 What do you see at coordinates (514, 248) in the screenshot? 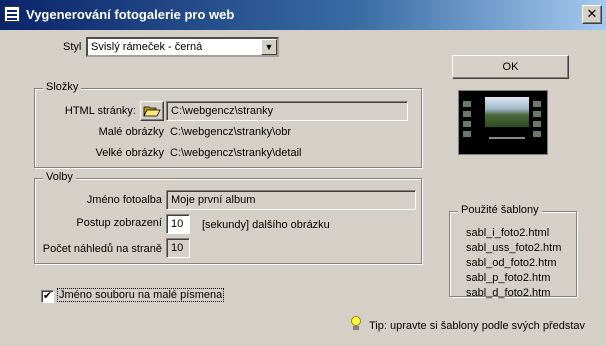
I see `list-item: sabl_uss_foto2.htm` at bounding box center [514, 248].